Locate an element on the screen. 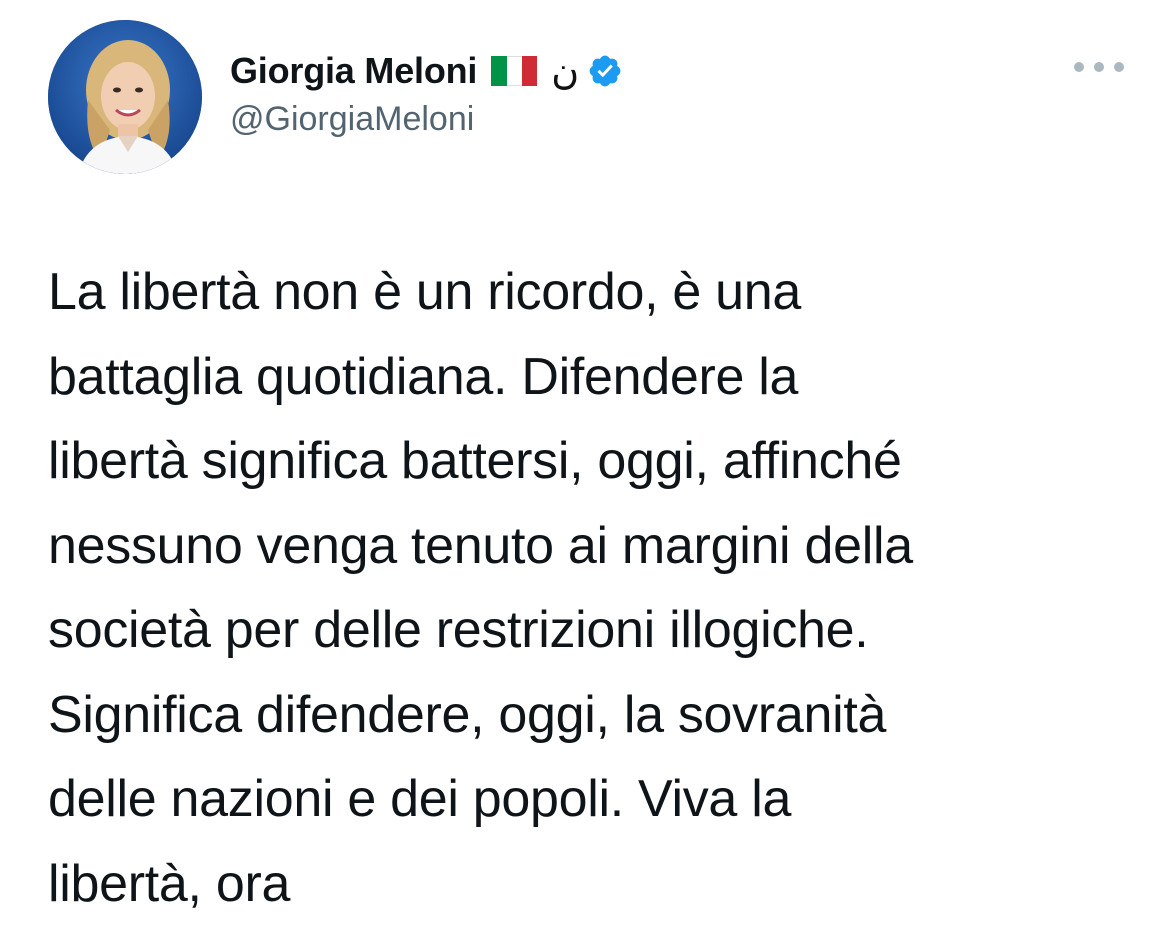 The width and height of the screenshot is (1170, 926). handle: @GiorgiaMeloni is located at coordinates (352, 119).